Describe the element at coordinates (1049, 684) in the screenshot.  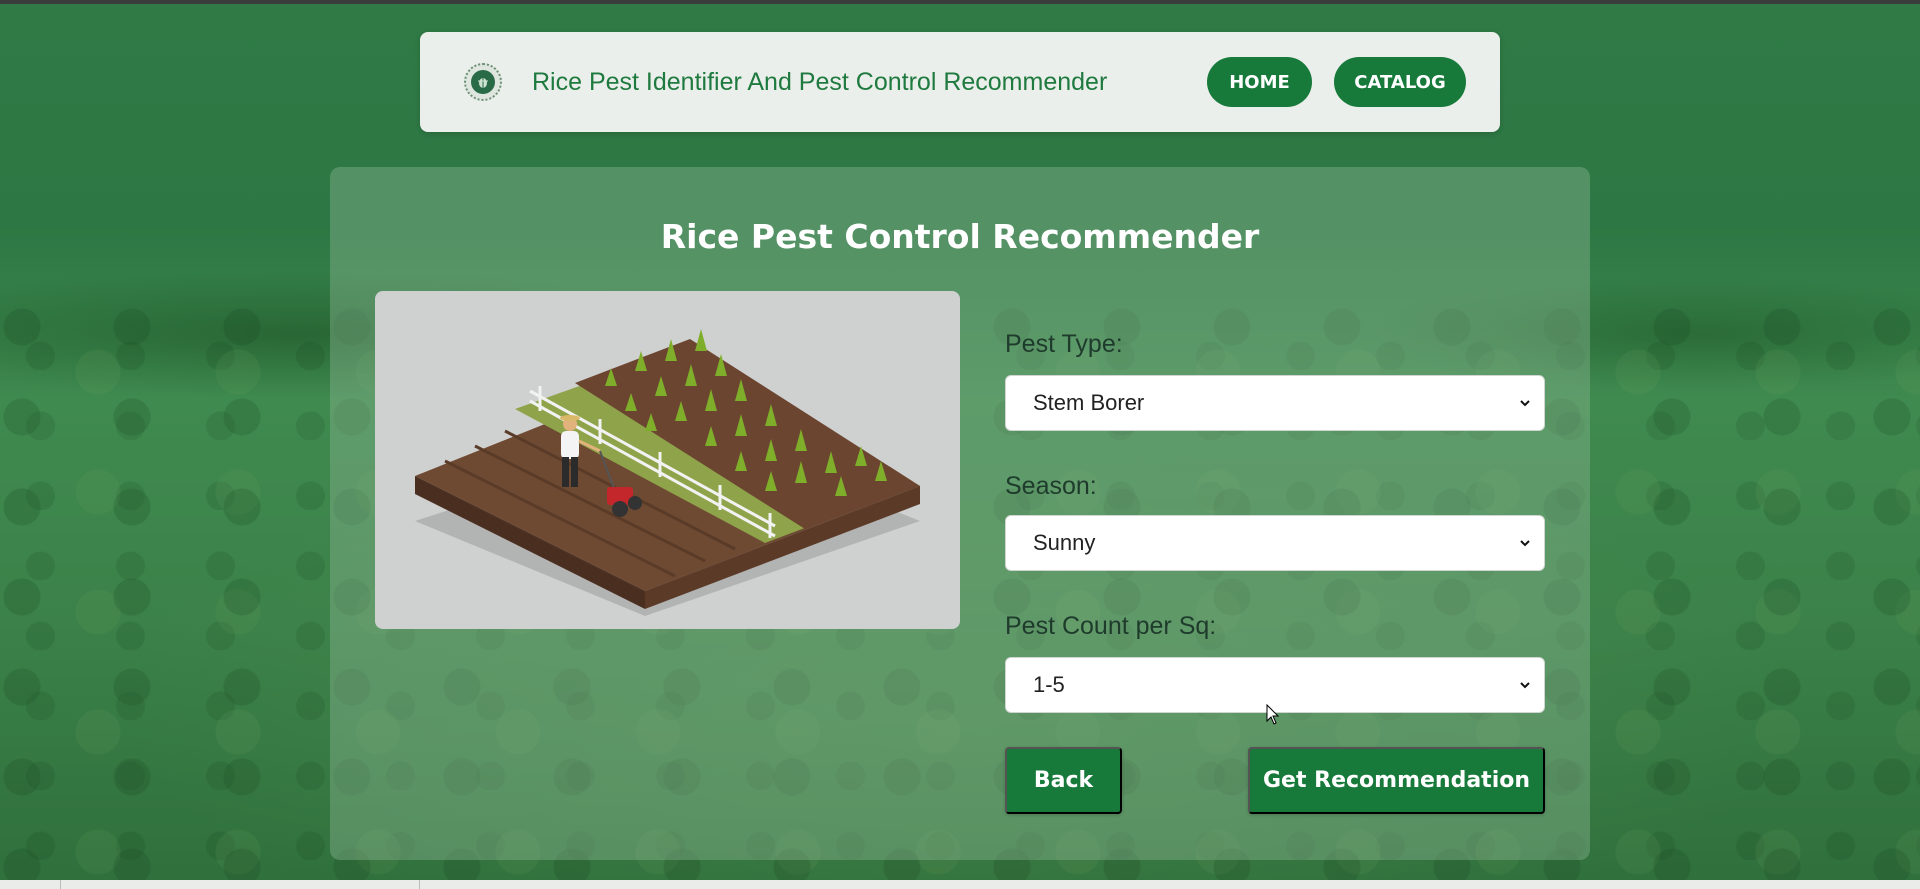
I see `pest-count-value: 1-5` at that location.